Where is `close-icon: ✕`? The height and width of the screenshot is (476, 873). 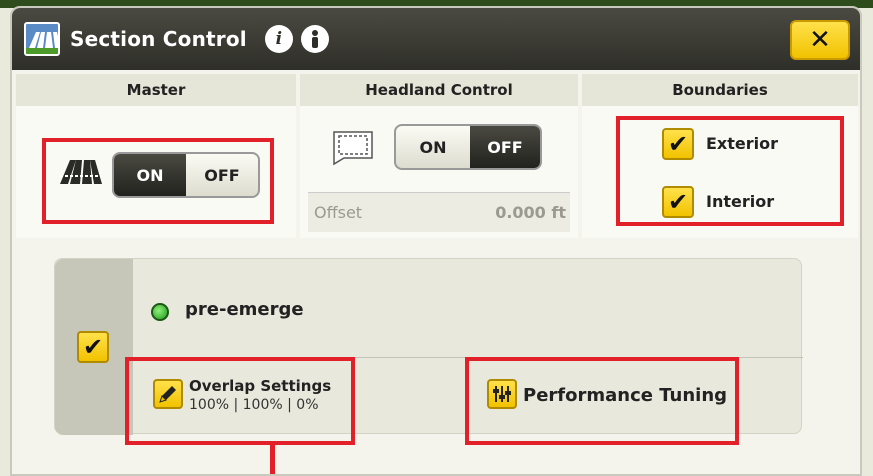 close-icon: ✕ is located at coordinates (820, 40).